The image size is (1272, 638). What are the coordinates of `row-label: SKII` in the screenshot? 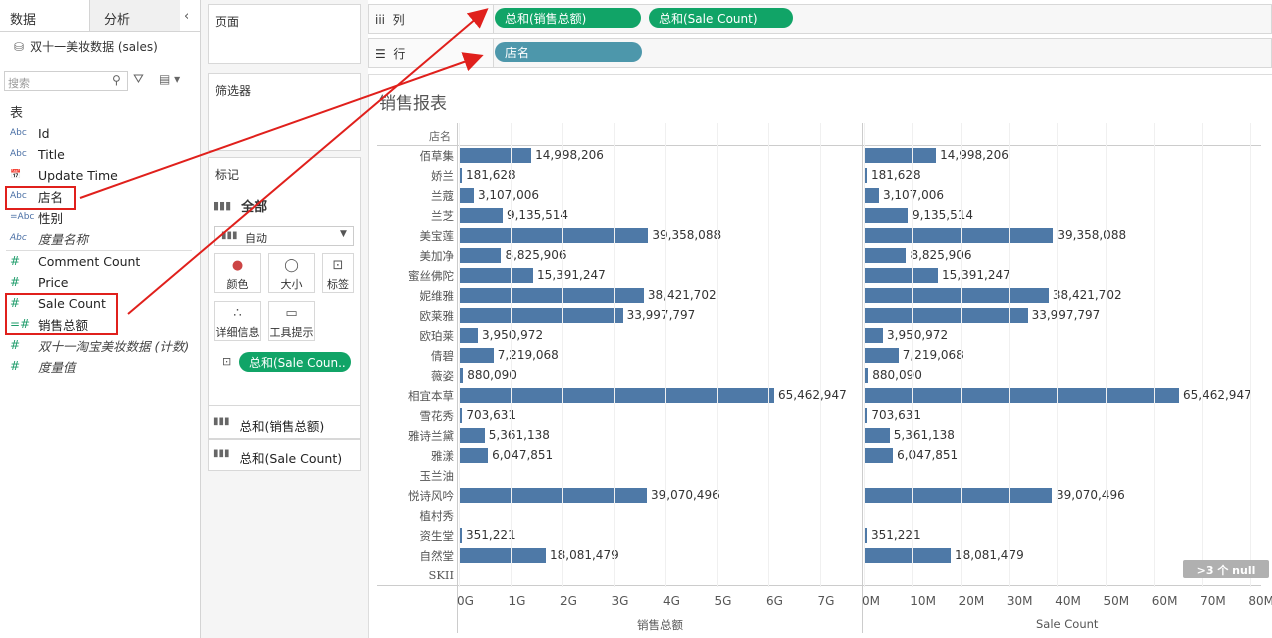 It's located at (441, 575).